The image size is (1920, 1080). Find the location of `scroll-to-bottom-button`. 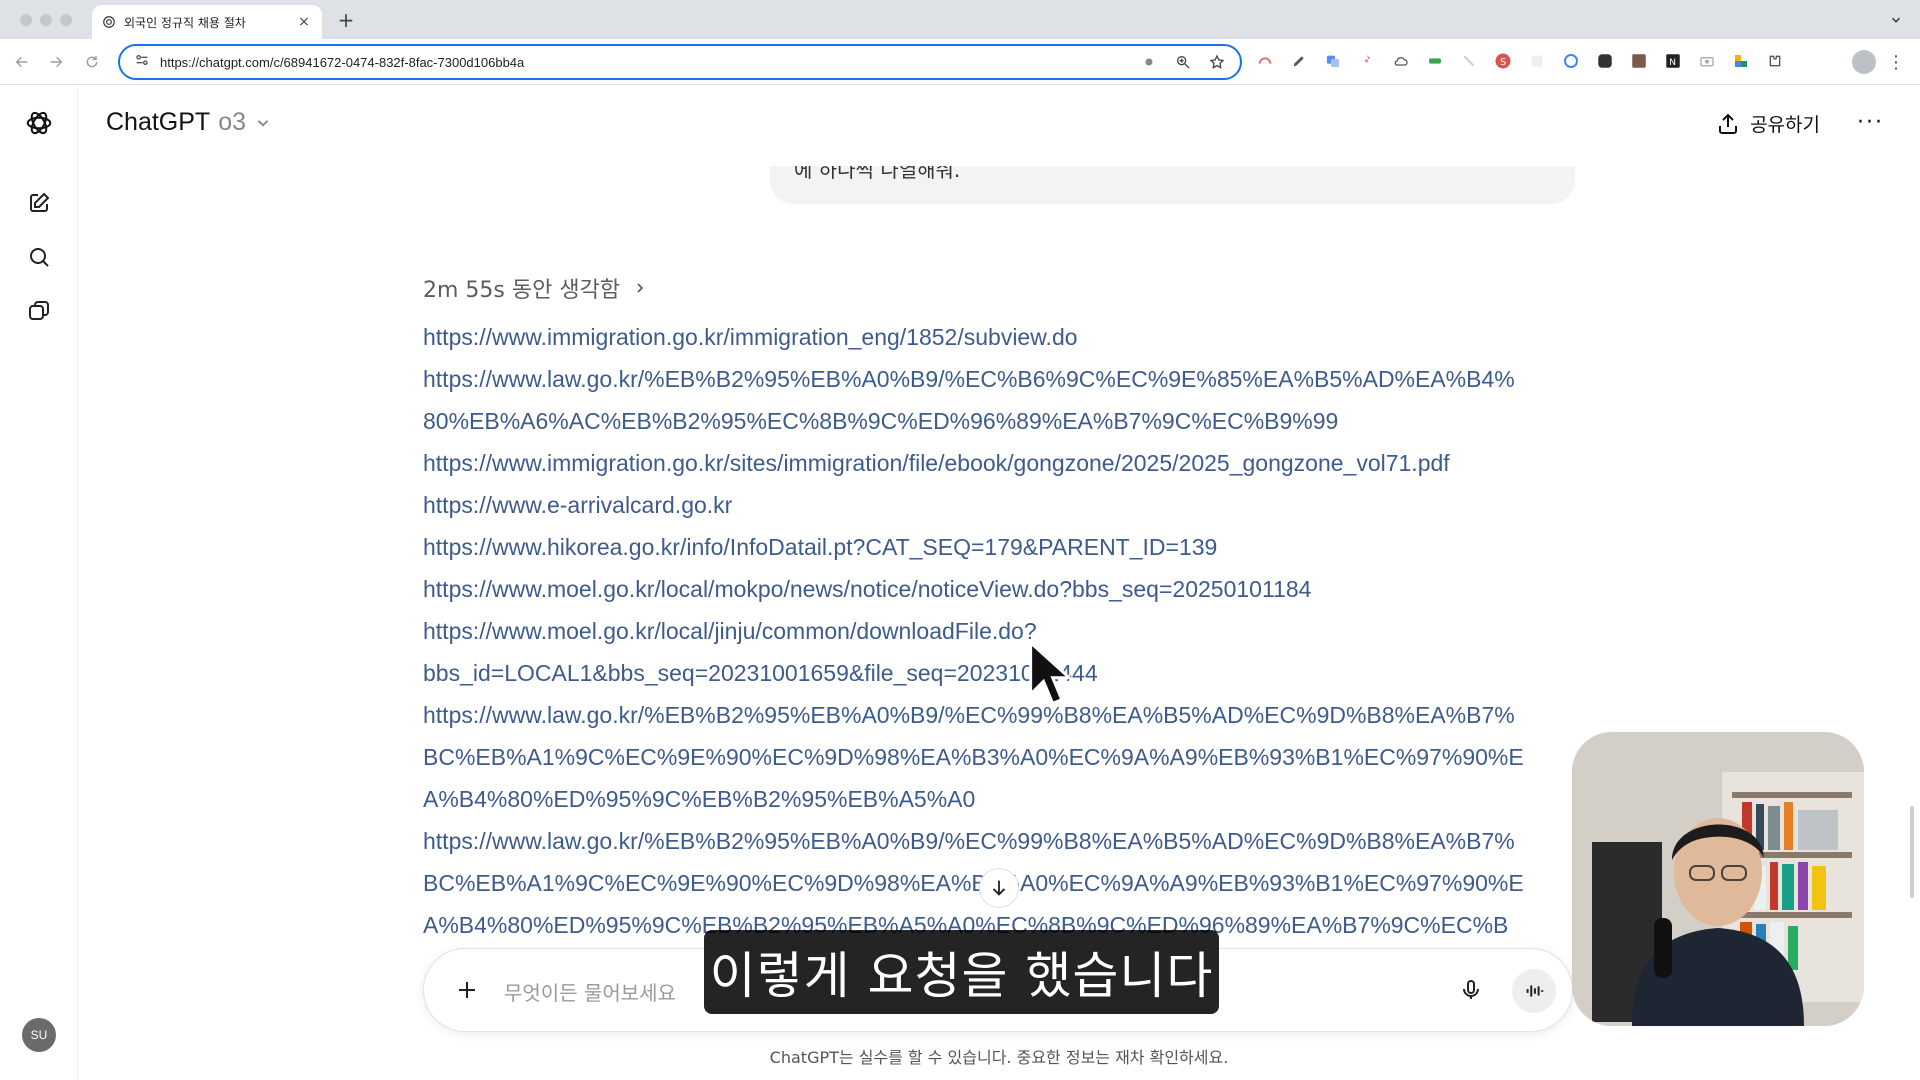

scroll-to-bottom-button is located at coordinates (999, 888).